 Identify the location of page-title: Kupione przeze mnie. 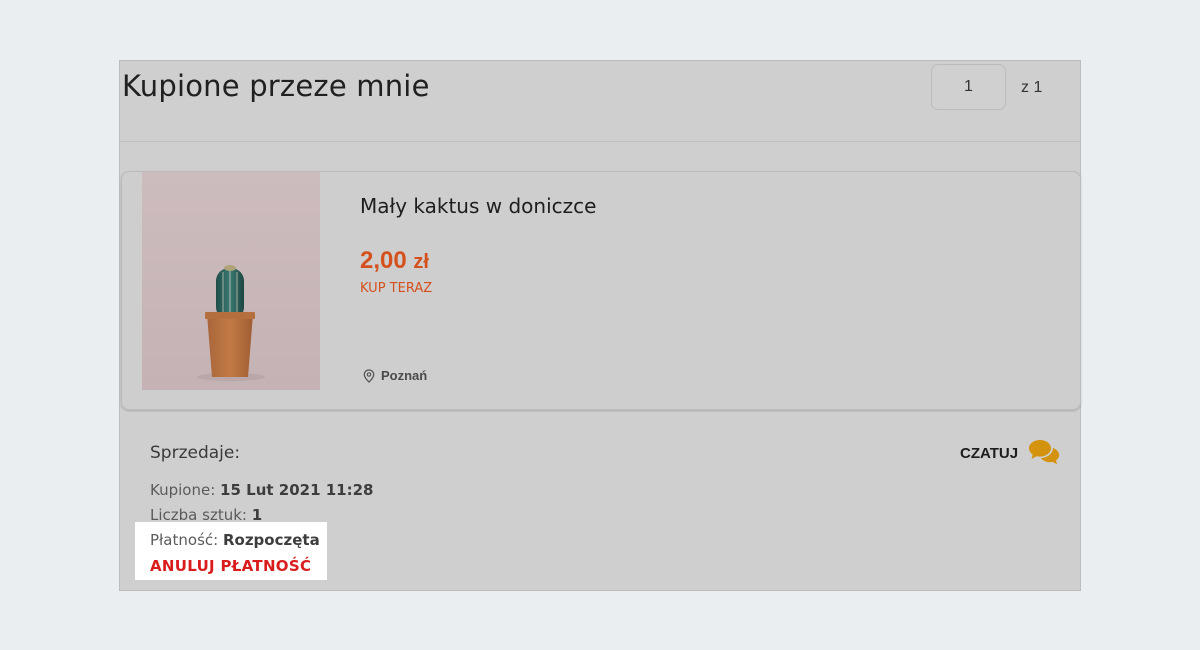
(276, 86).